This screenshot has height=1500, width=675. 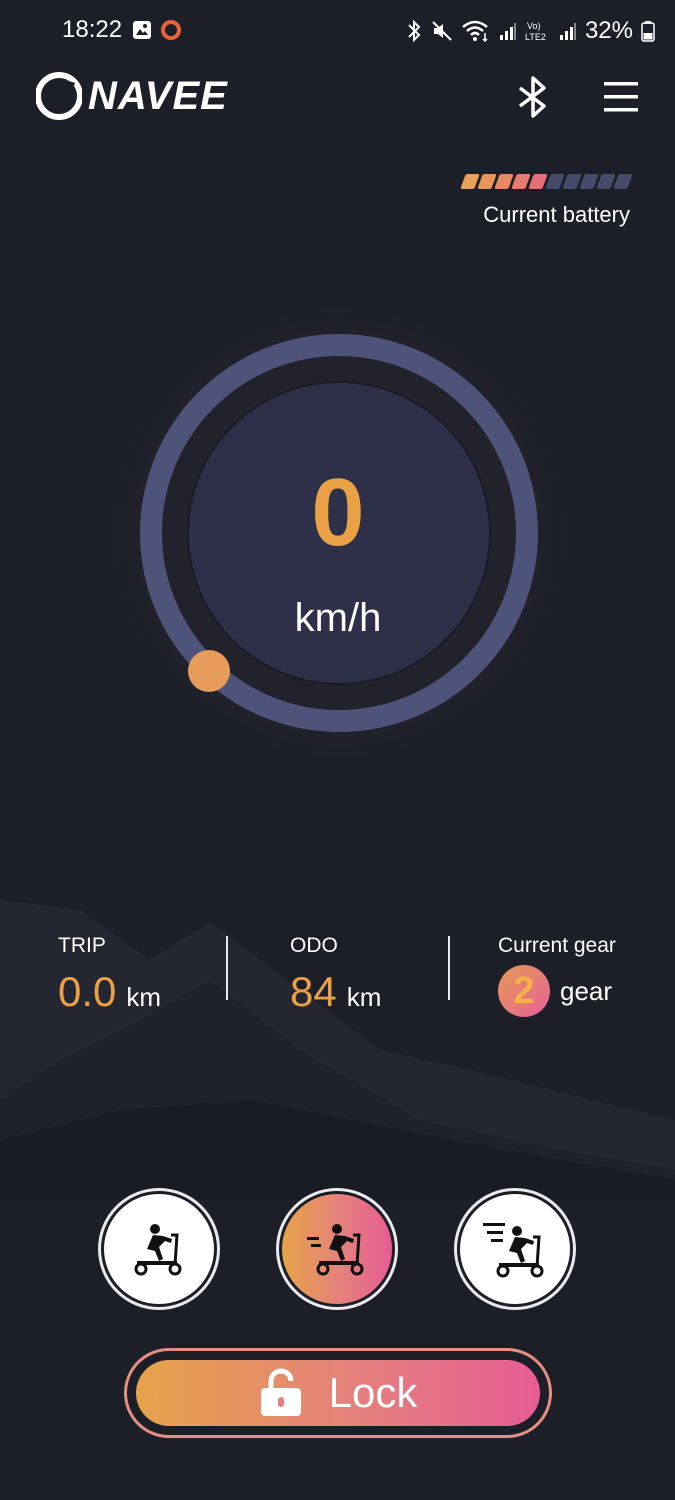 I want to click on scooter-rider-fast-icon, so click(x=513, y=1250).